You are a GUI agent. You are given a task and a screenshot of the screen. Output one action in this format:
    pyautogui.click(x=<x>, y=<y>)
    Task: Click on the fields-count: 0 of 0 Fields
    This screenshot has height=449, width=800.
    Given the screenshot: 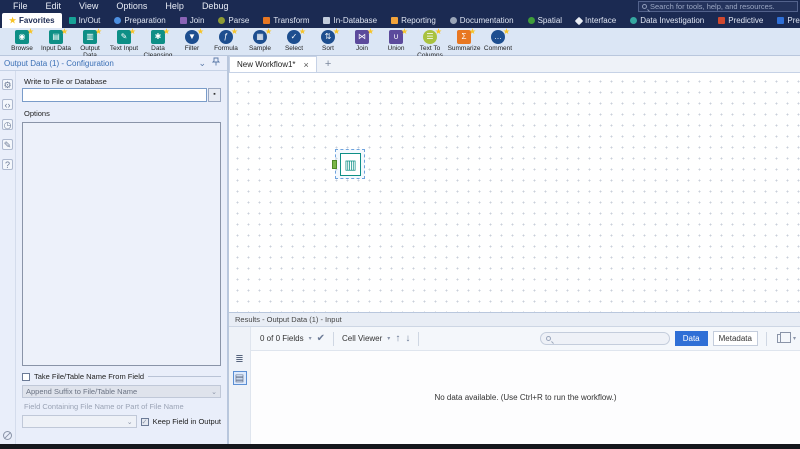 What is the action you would take?
    pyautogui.click(x=282, y=338)
    